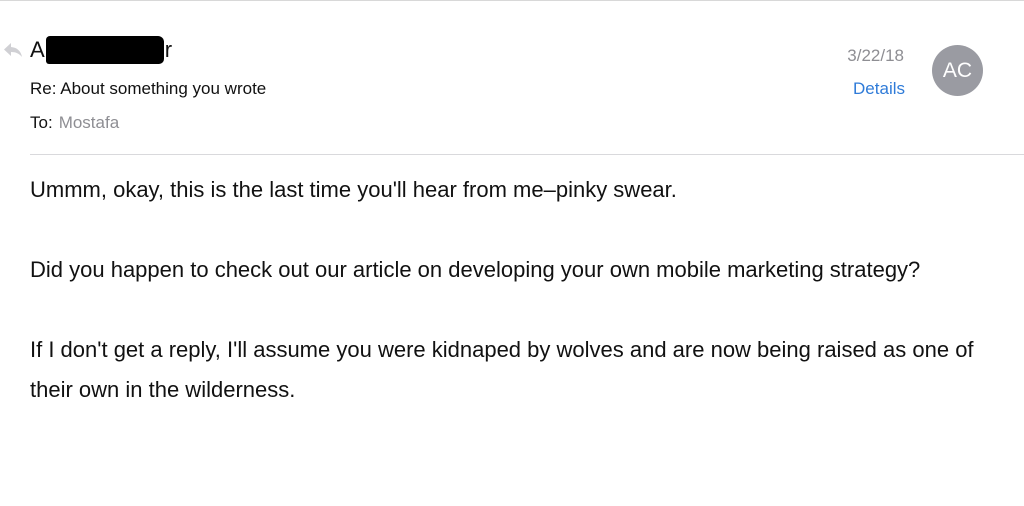 This screenshot has width=1024, height=506. Describe the element at coordinates (41, 122) in the screenshot. I see `to-label: To:` at that location.